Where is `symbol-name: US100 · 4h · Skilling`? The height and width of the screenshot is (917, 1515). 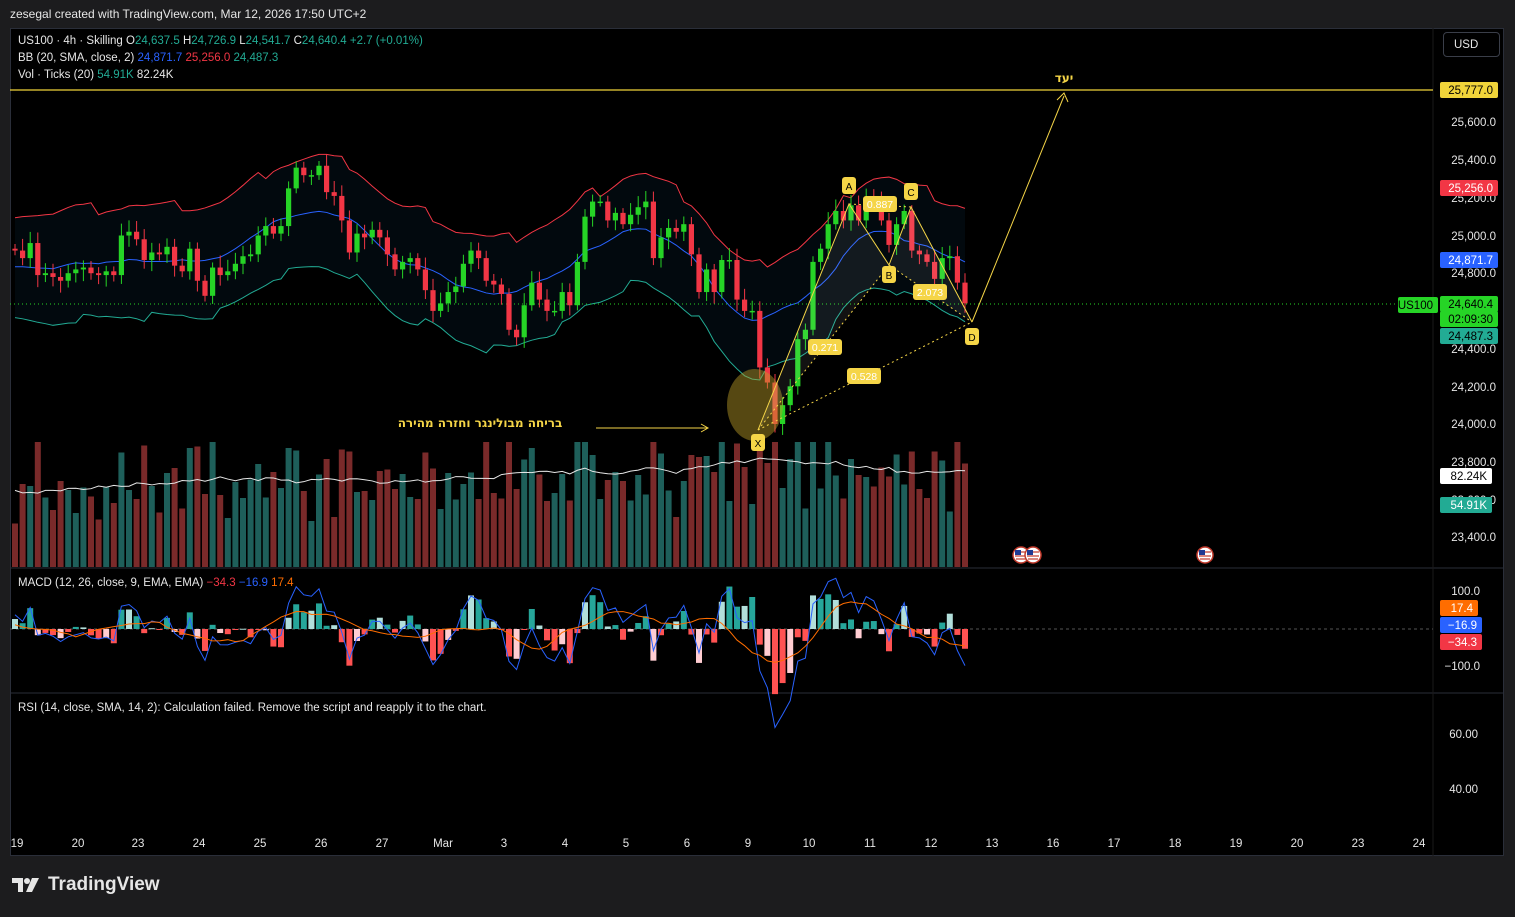
symbol-name: US100 · 4h · Skilling is located at coordinates (70, 41).